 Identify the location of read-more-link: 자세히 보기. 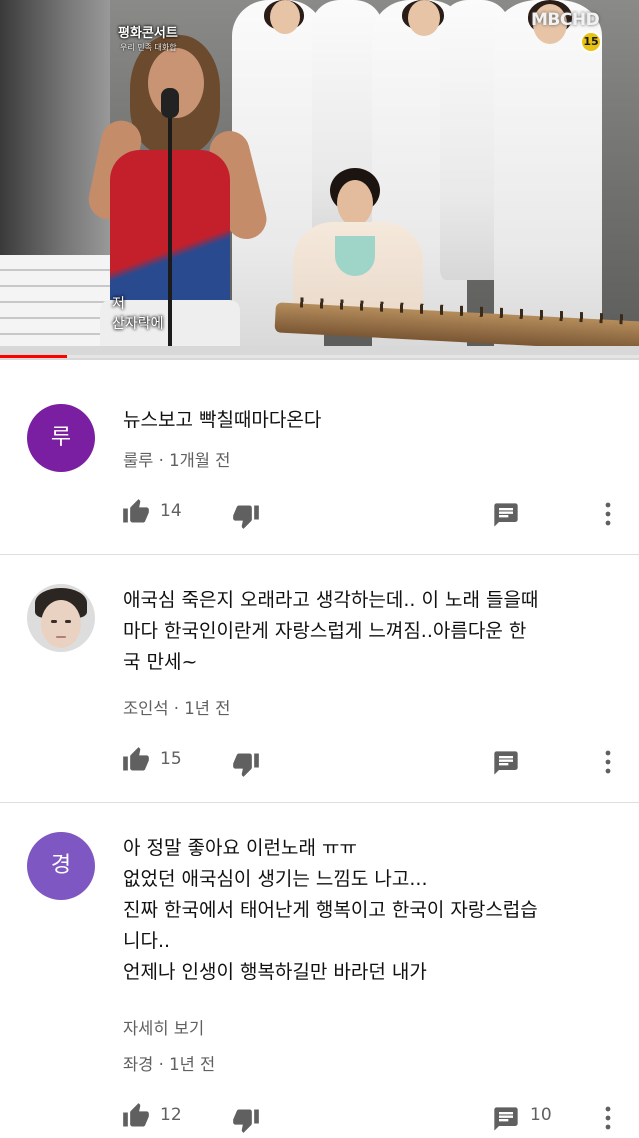
(163, 1027).